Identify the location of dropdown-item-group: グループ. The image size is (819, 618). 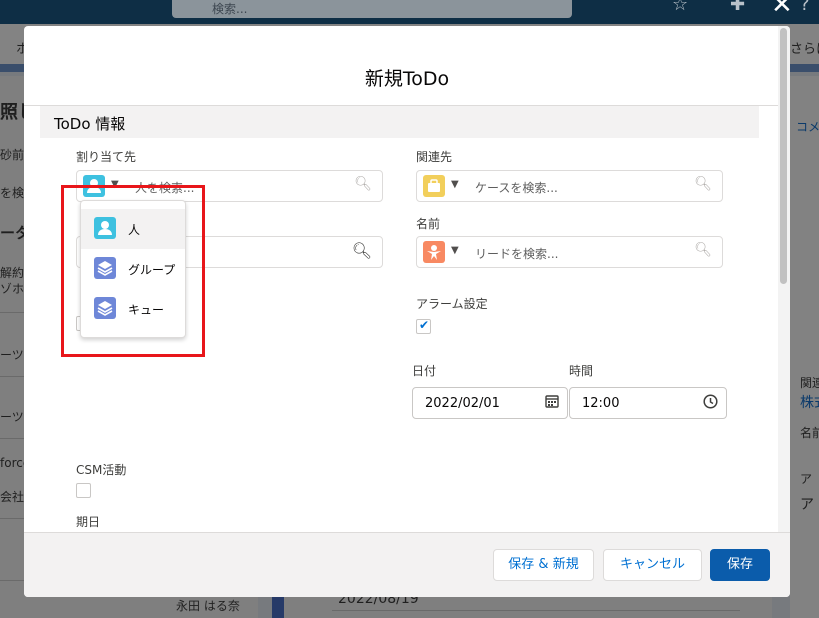
(133, 269).